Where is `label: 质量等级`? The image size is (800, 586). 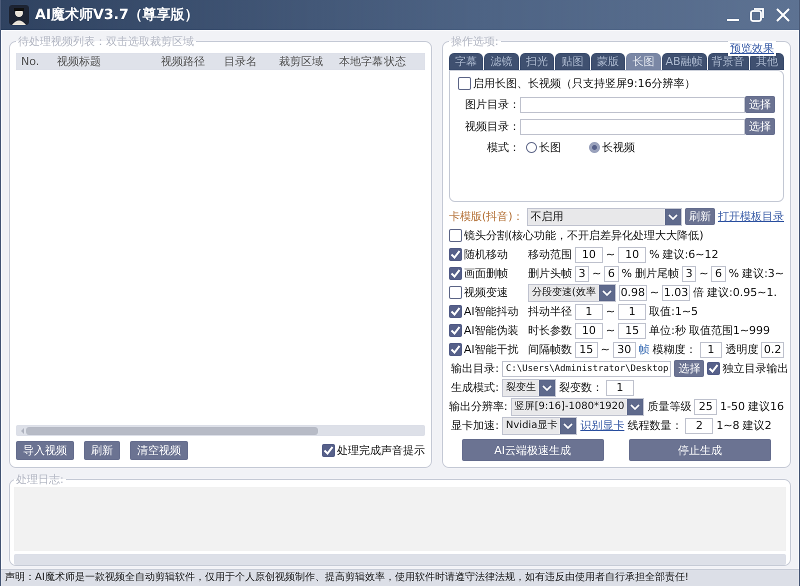 label: 质量等级 is located at coordinates (669, 406).